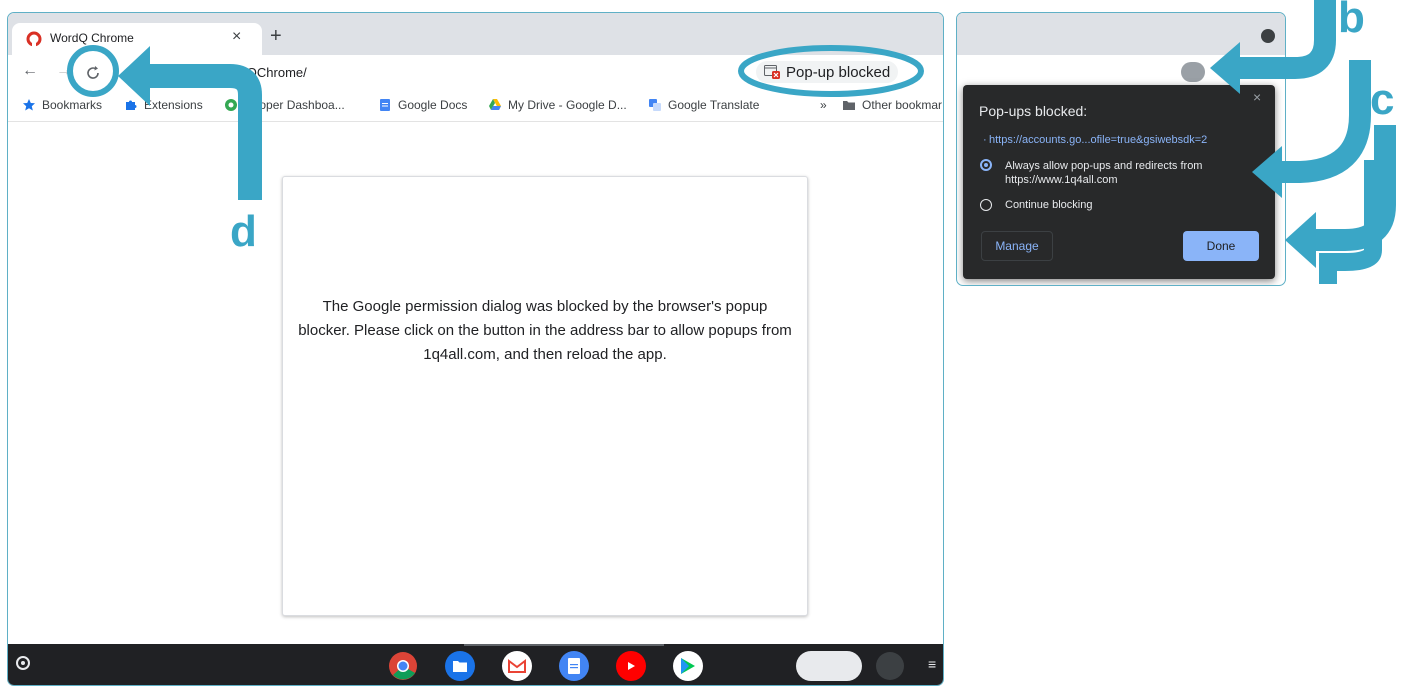 This screenshot has height=686, width=1408. I want to click on annotation-letter-b: b, so click(1351, 21).